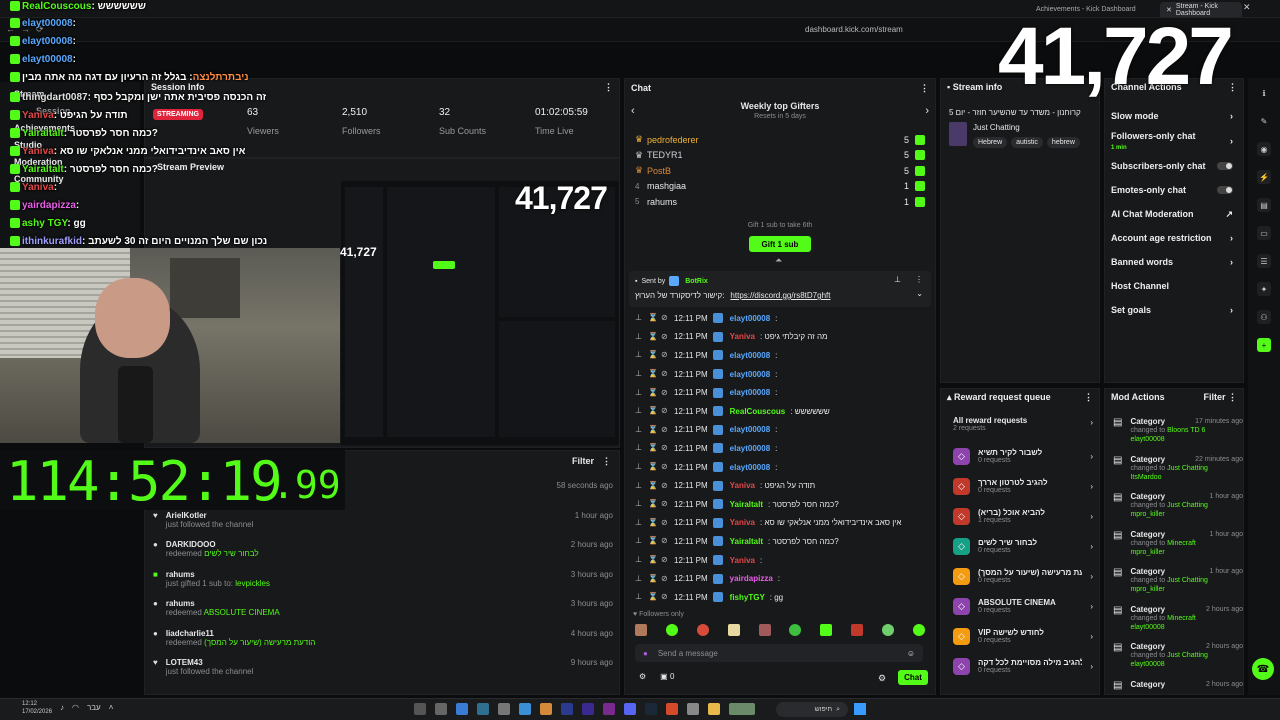  I want to click on gifter-row: 4 mashgiaa 1, so click(781, 187).